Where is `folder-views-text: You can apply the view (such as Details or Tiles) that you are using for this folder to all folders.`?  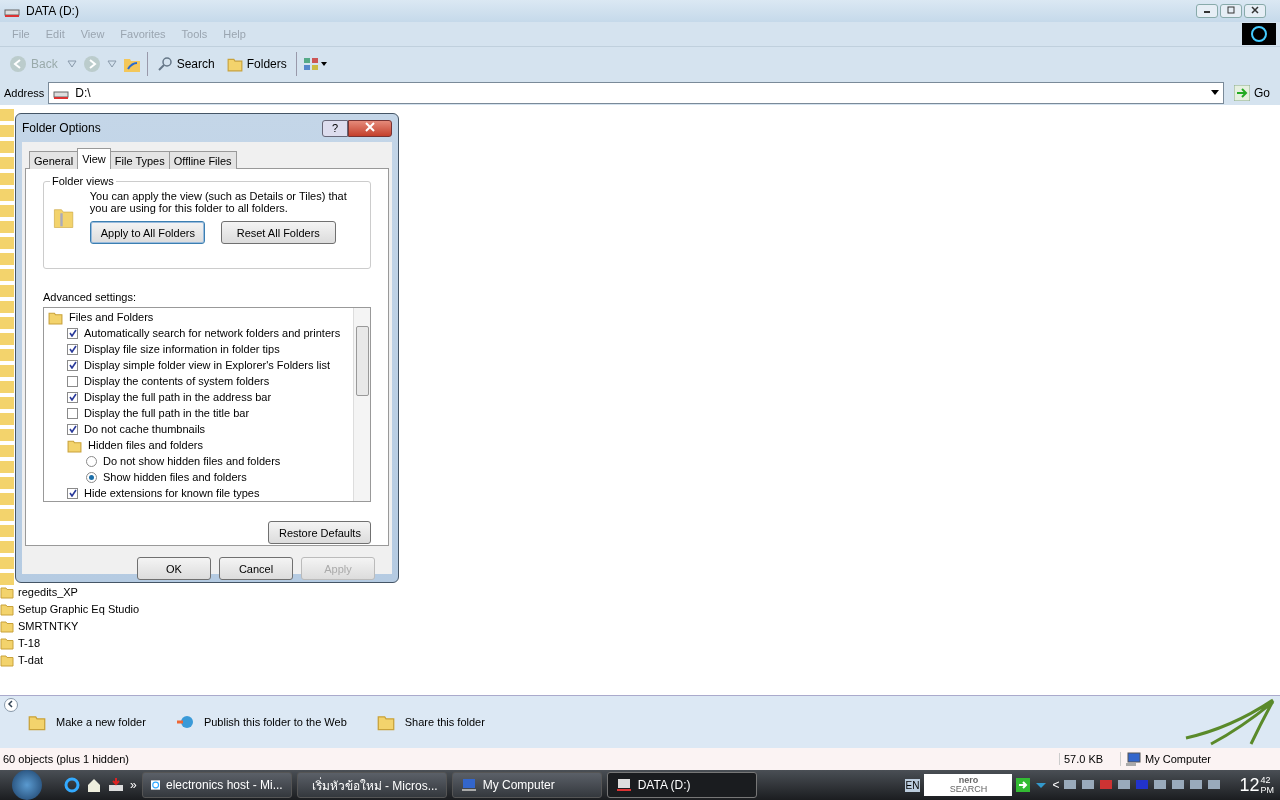 folder-views-text: You can apply the view (such as Details or Tiles) that you are using for this folder to all folders. is located at coordinates (218, 202).